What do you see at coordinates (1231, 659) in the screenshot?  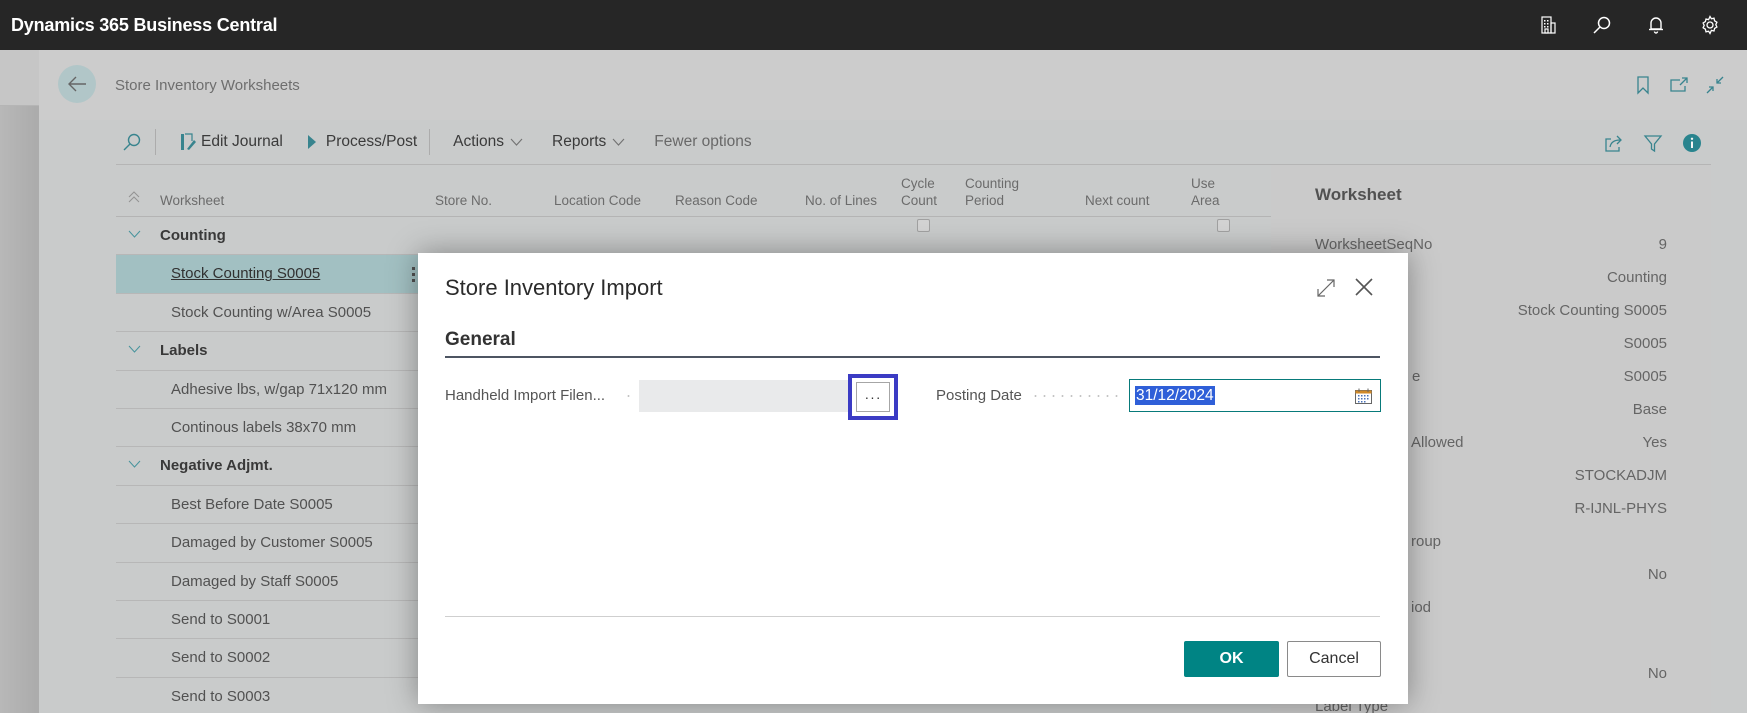 I see `ok-button: OK` at bounding box center [1231, 659].